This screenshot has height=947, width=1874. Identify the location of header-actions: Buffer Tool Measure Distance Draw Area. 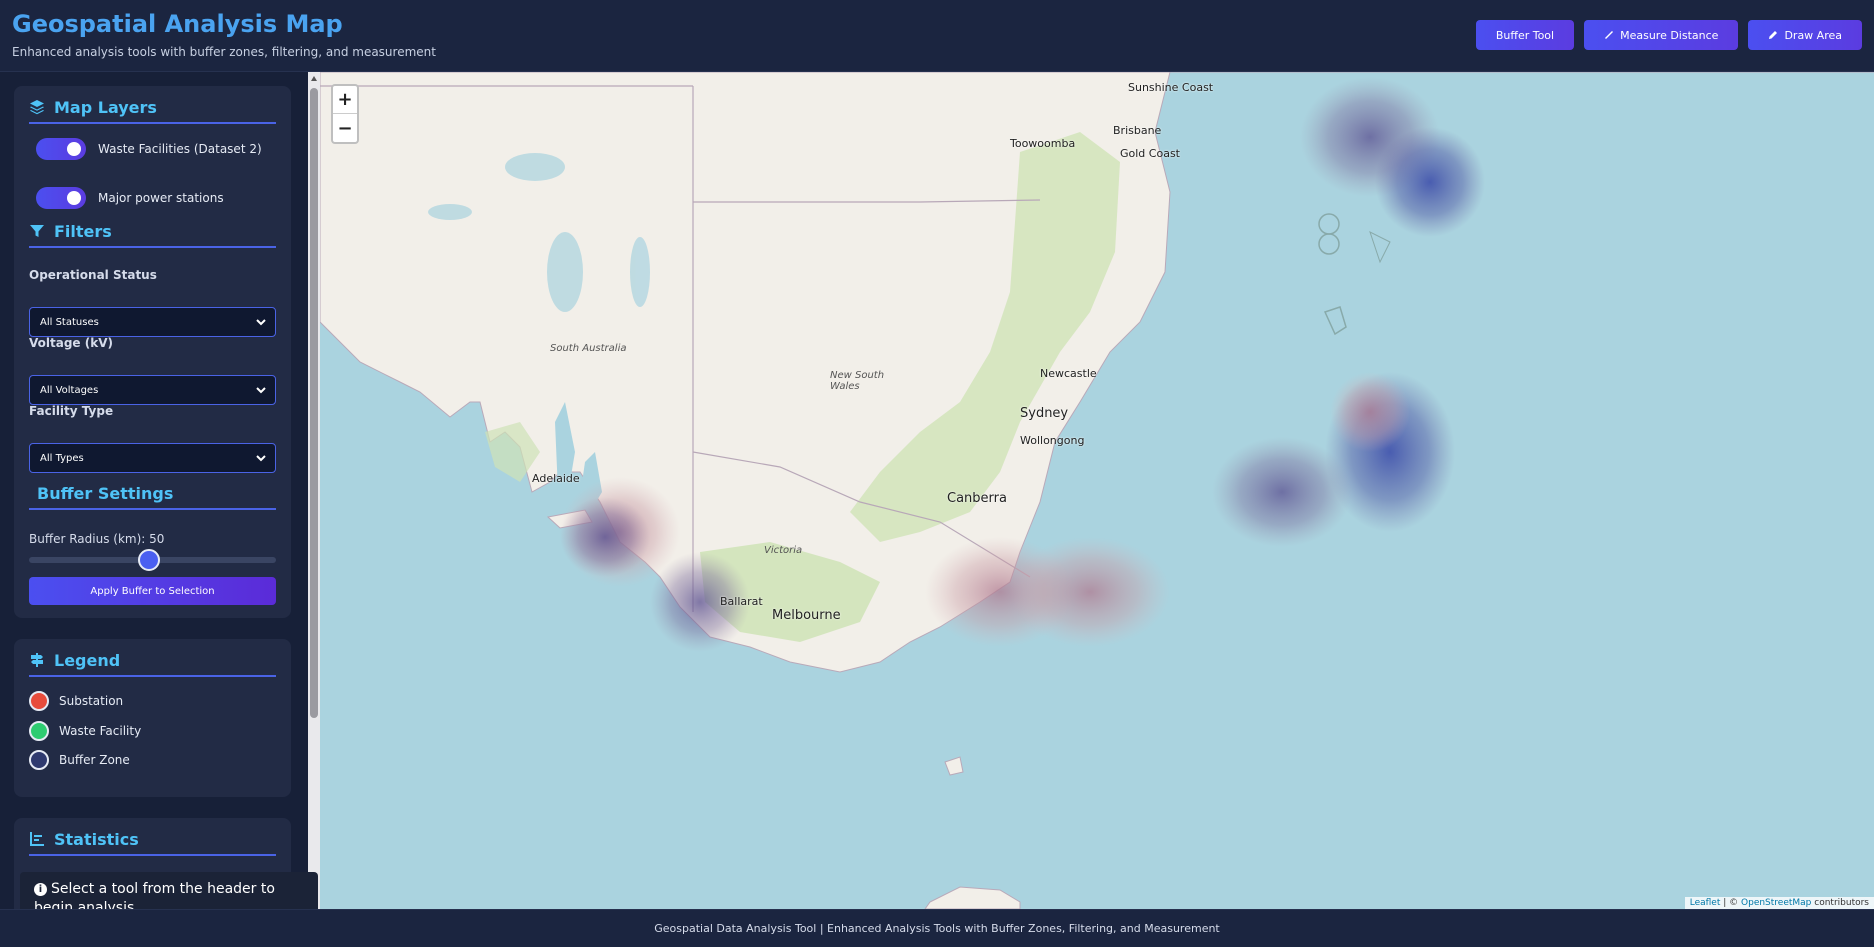
(1668, 35).